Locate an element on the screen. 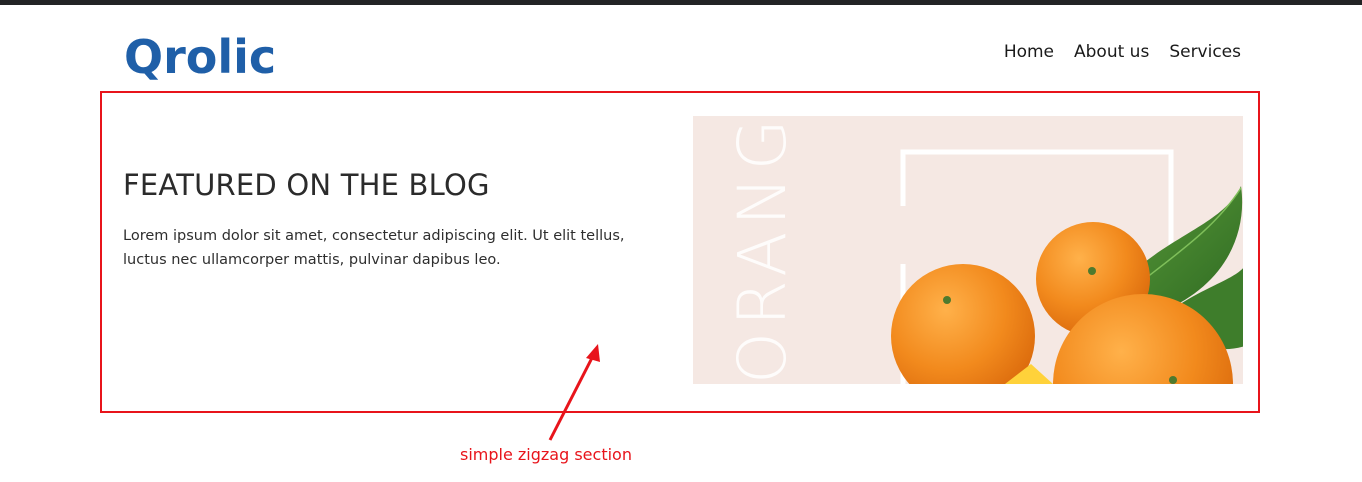 Image resolution: width=1362 pixels, height=482 pixels. annotation-arrow is located at coordinates (574, 392).